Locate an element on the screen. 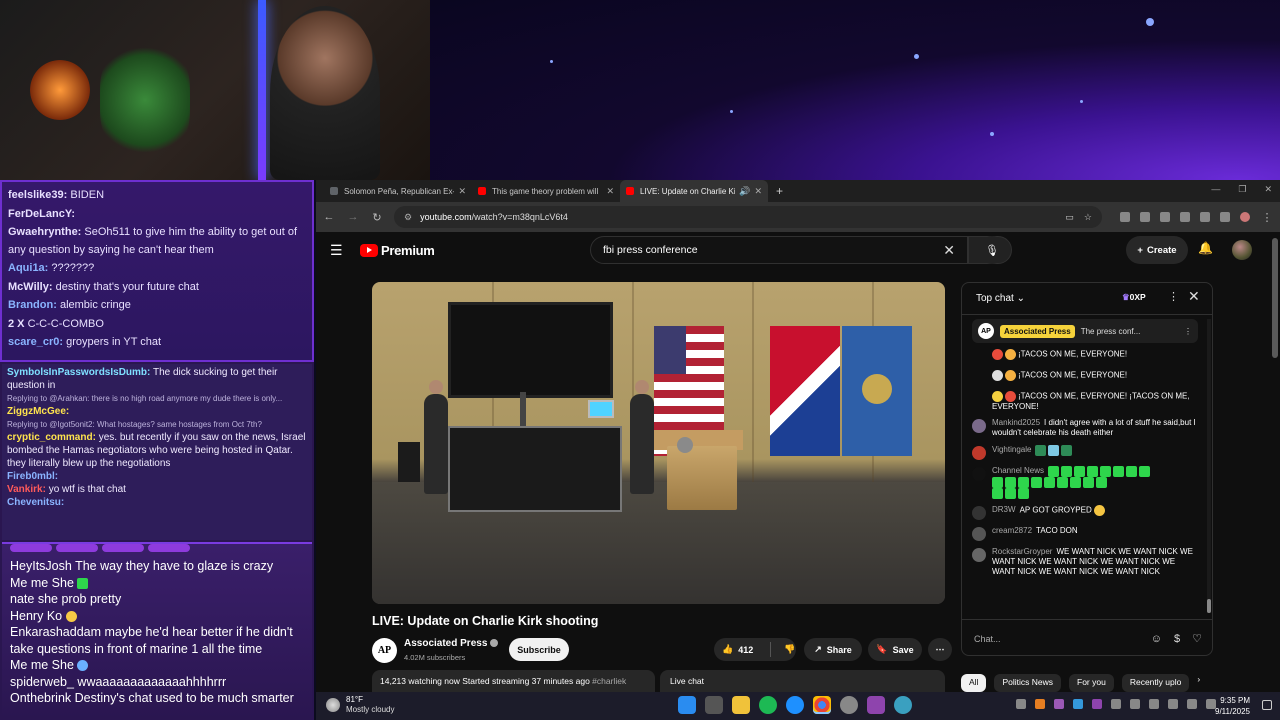  taskbar: 81°F Mostly cloudy 9:35 PM 9/11/2025 is located at coordinates (798, 706).